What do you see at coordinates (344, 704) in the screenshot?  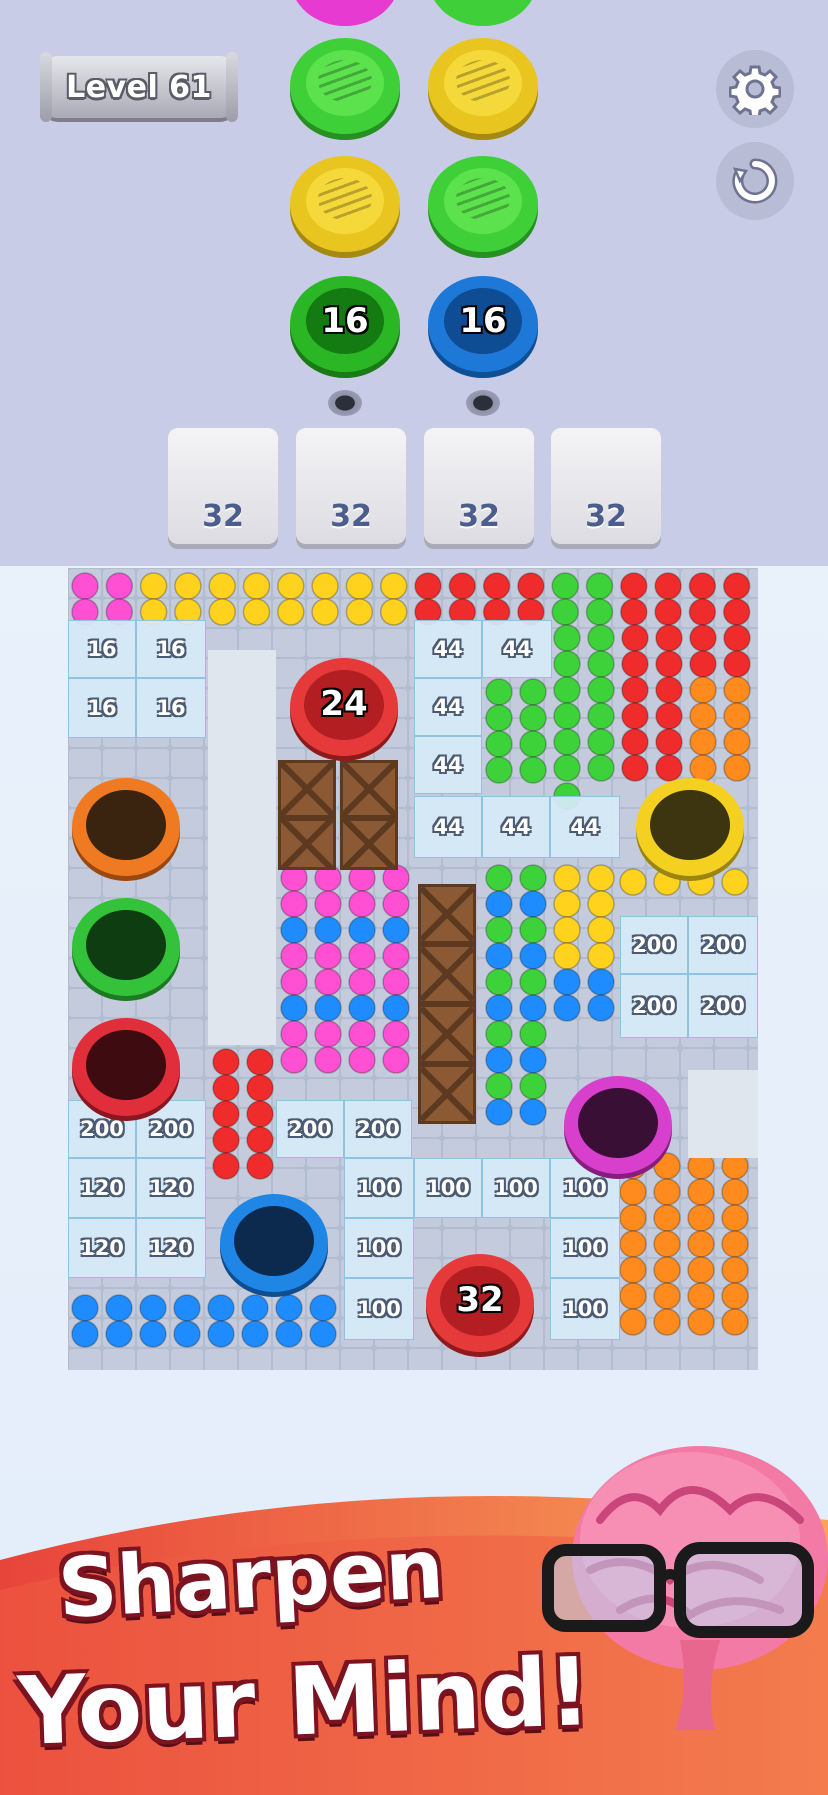 I see `hole-count: 24` at bounding box center [344, 704].